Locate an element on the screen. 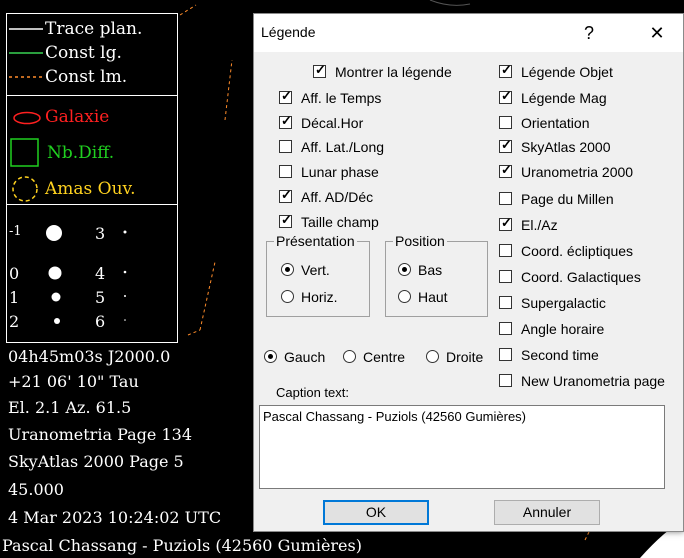 This screenshot has height=558, width=684. check-label: El./Az is located at coordinates (539, 225).